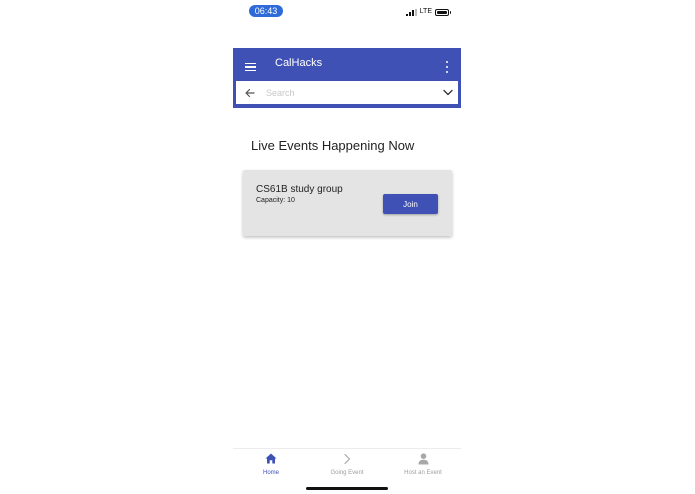 The width and height of the screenshot is (695, 494). What do you see at coordinates (347, 473) in the screenshot?
I see `nav-label-going-event: Going Event` at bounding box center [347, 473].